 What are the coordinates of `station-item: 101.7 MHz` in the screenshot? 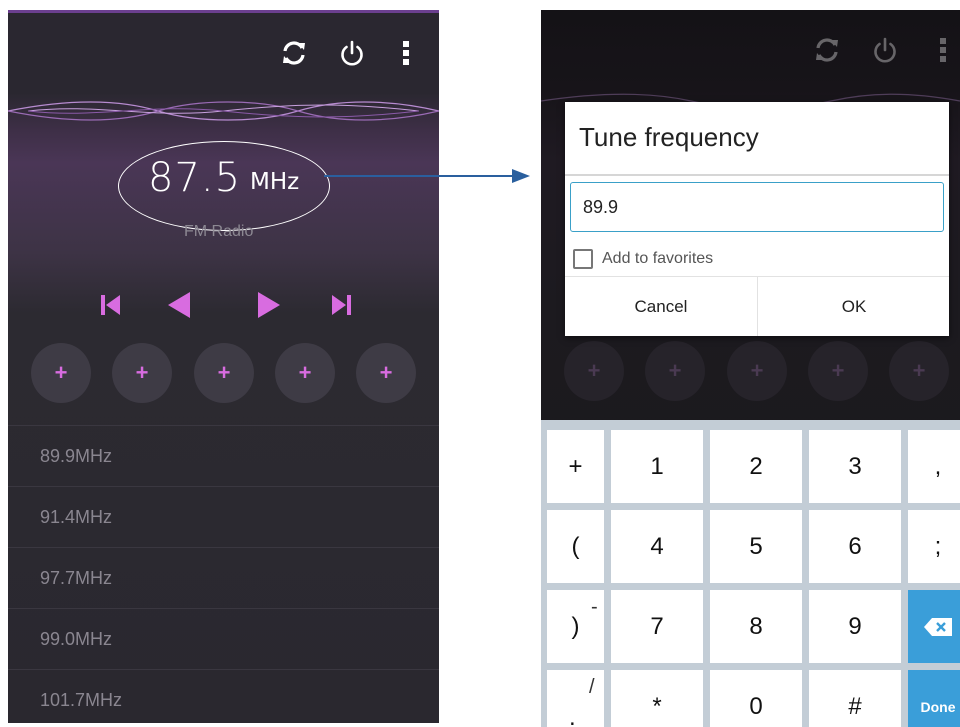 It's located at (223, 696).